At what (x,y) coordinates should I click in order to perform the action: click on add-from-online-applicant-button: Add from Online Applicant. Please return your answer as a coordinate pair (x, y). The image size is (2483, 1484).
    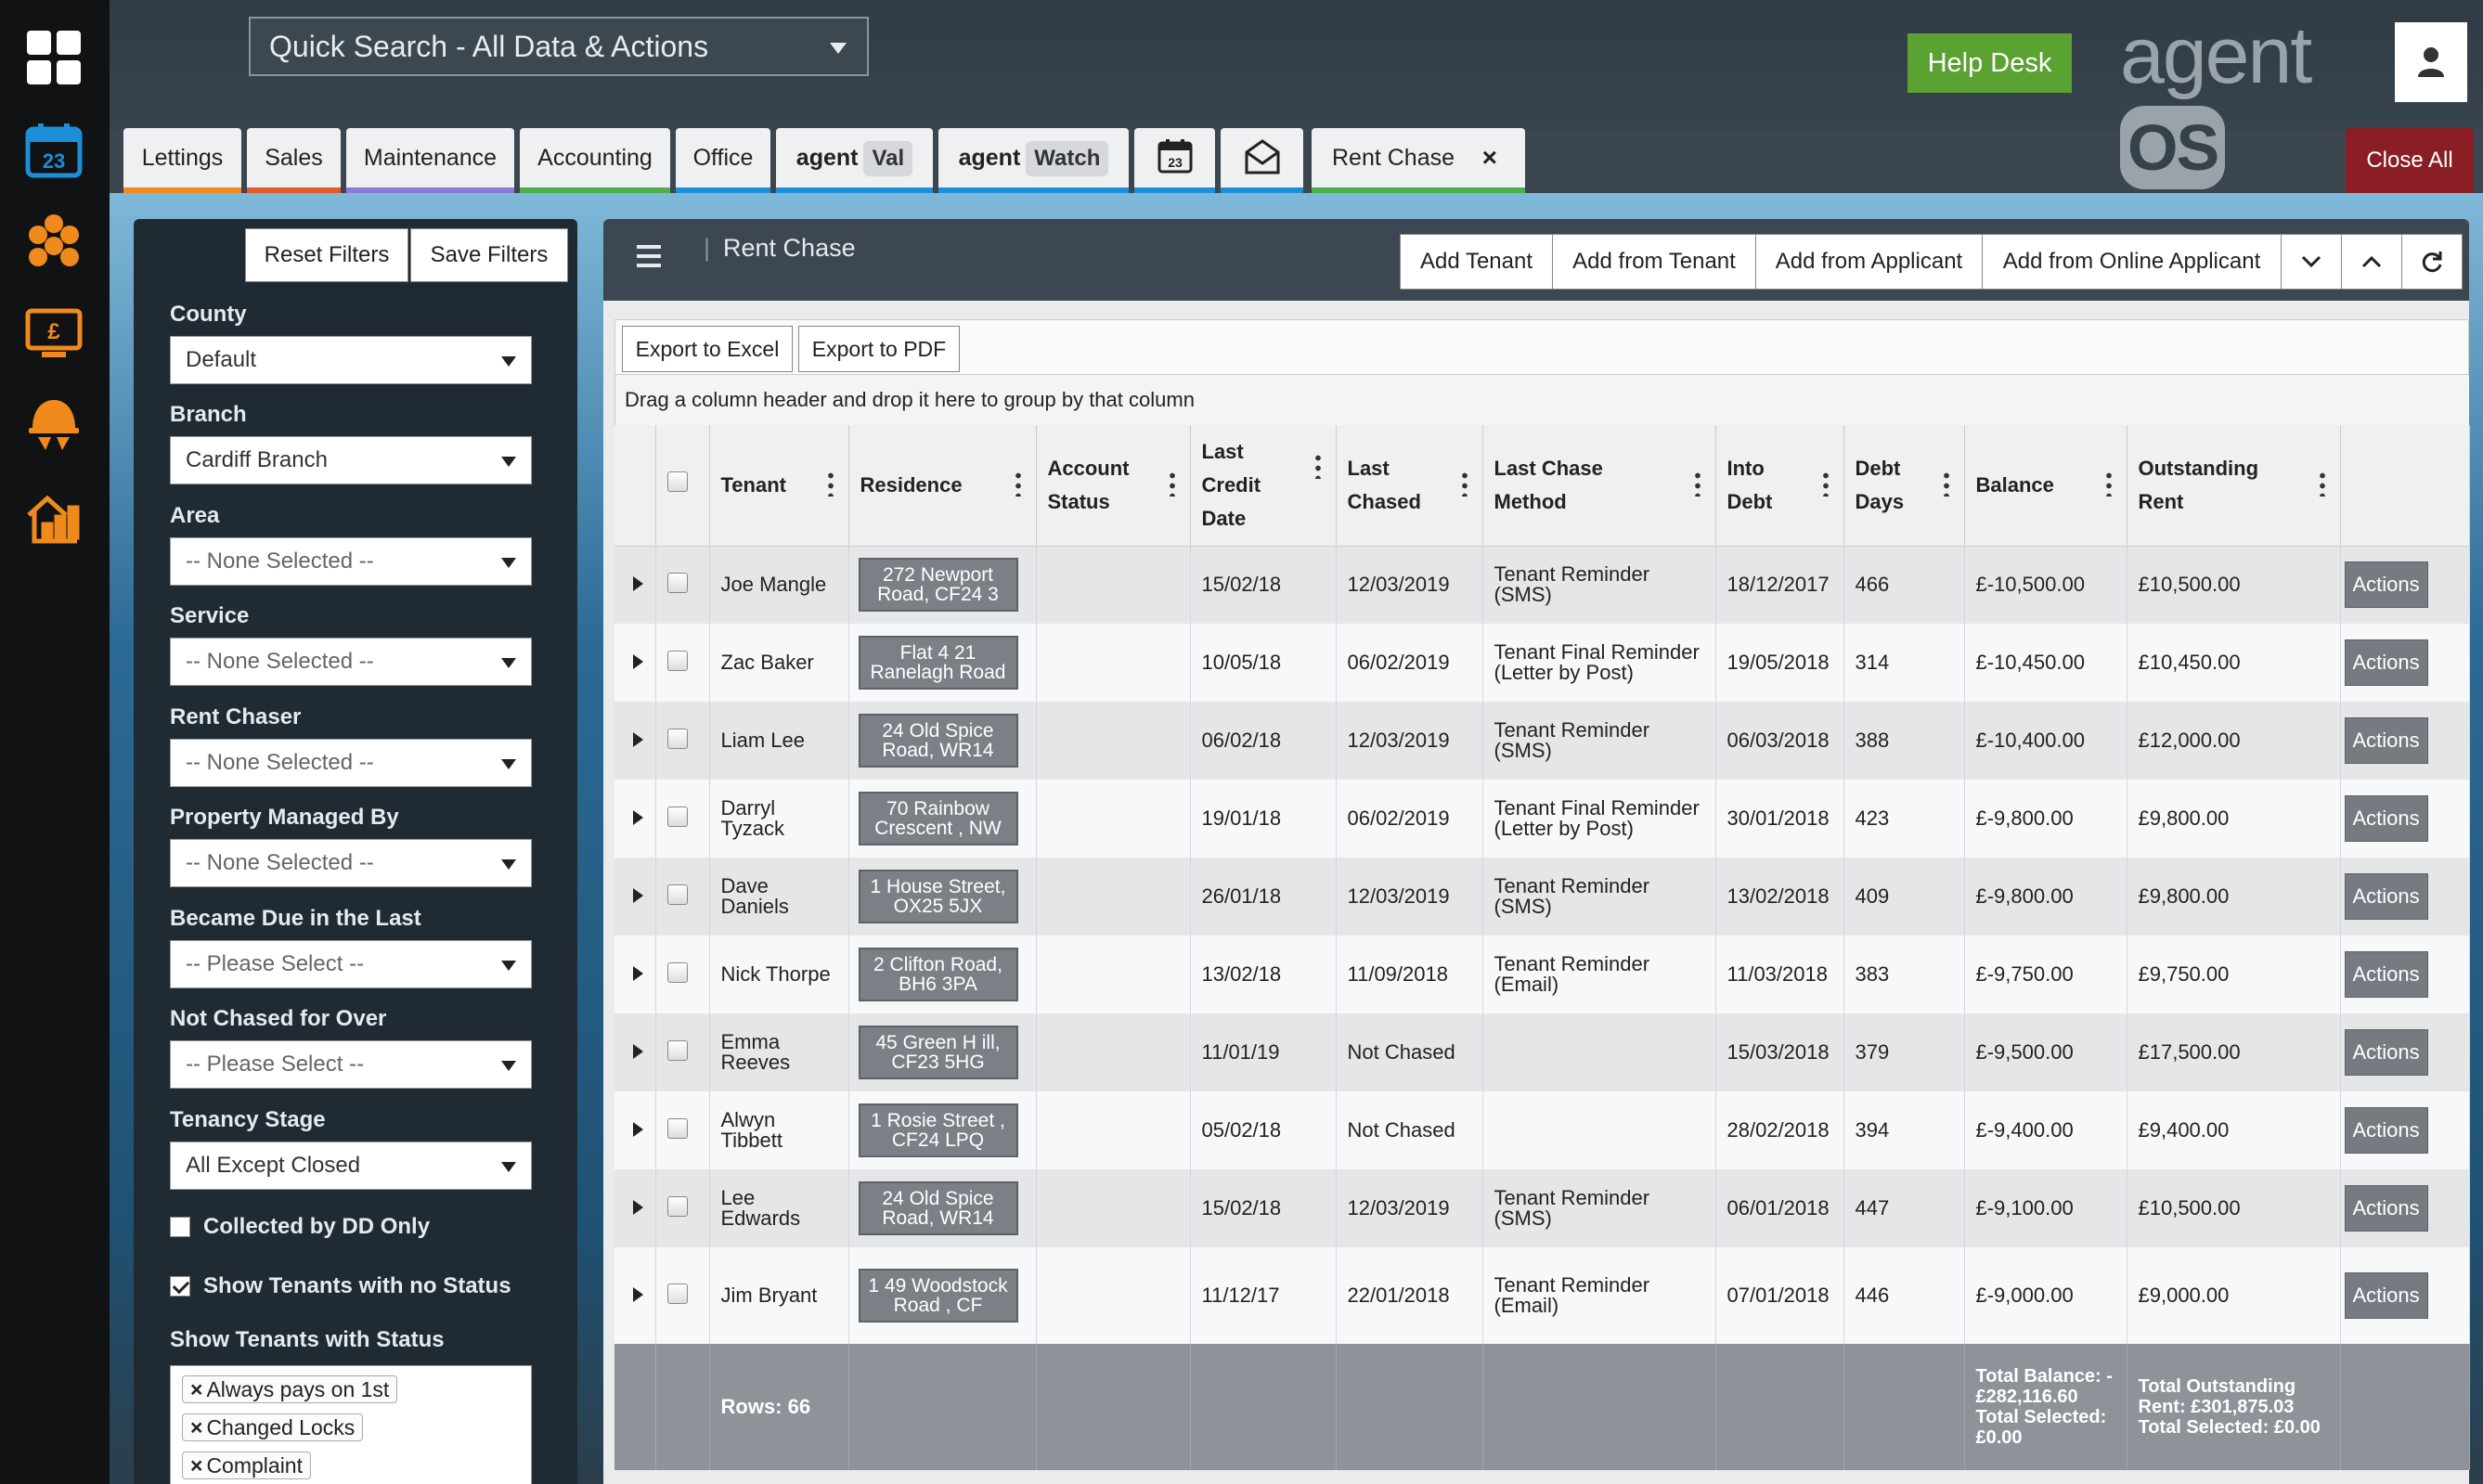
    Looking at the image, I should click on (2132, 262).